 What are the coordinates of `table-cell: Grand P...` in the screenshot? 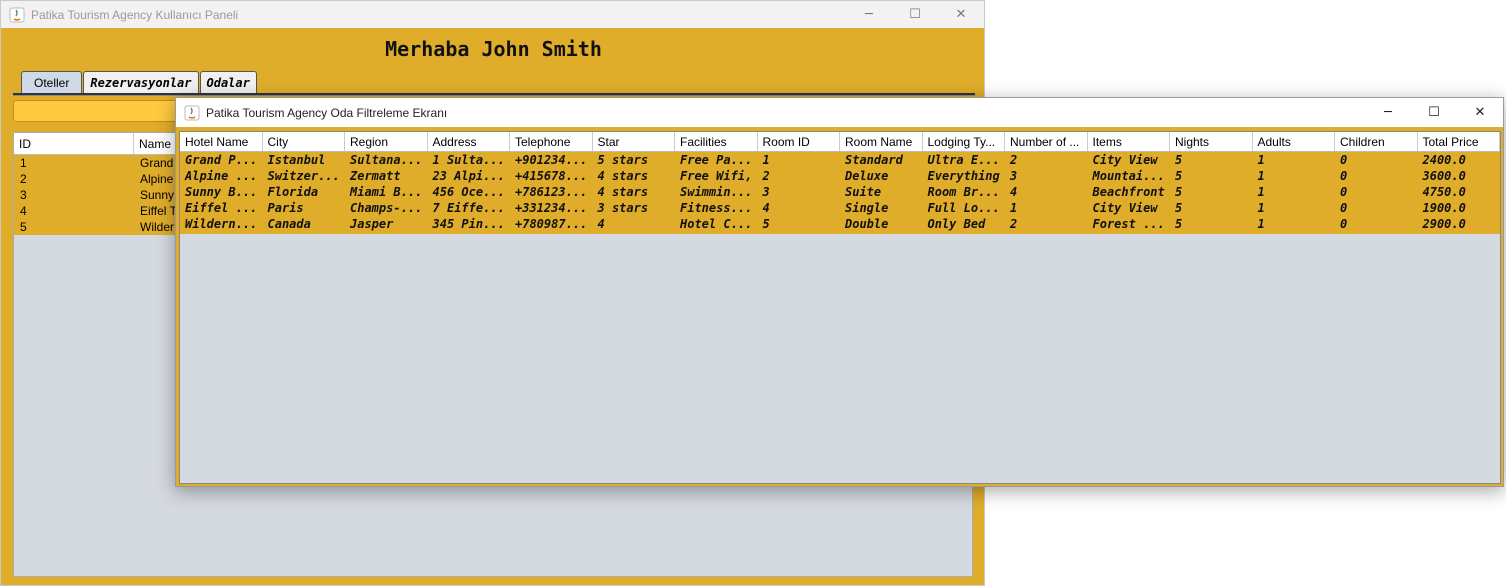 It's located at (221, 160).